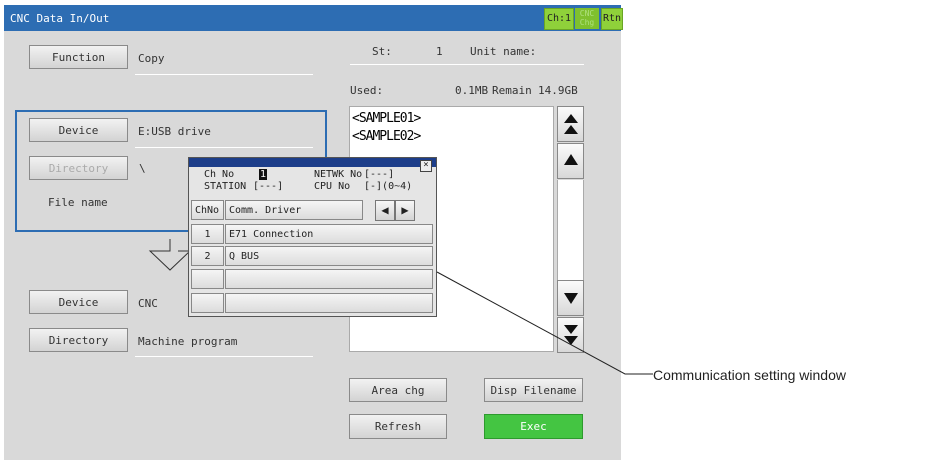  Describe the element at coordinates (386, 118) in the screenshot. I see `file-list-item: <SAMPLE01>` at that location.